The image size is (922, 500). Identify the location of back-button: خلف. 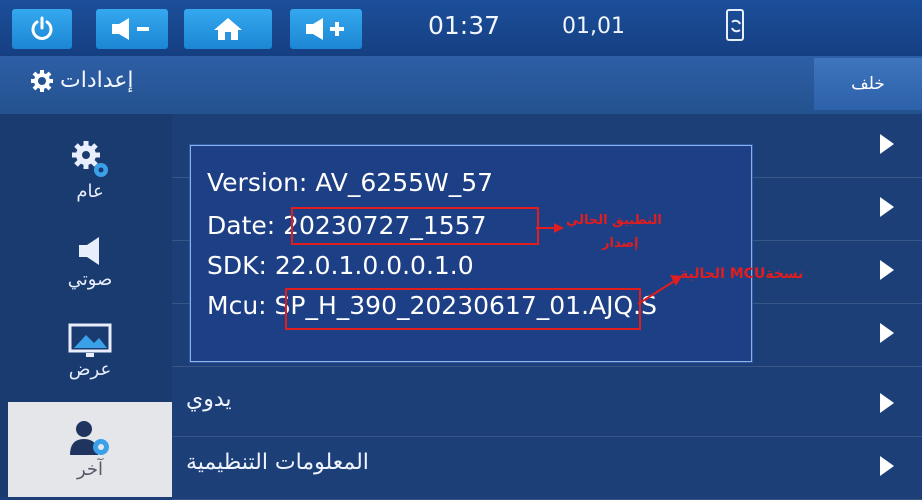
(868, 84).